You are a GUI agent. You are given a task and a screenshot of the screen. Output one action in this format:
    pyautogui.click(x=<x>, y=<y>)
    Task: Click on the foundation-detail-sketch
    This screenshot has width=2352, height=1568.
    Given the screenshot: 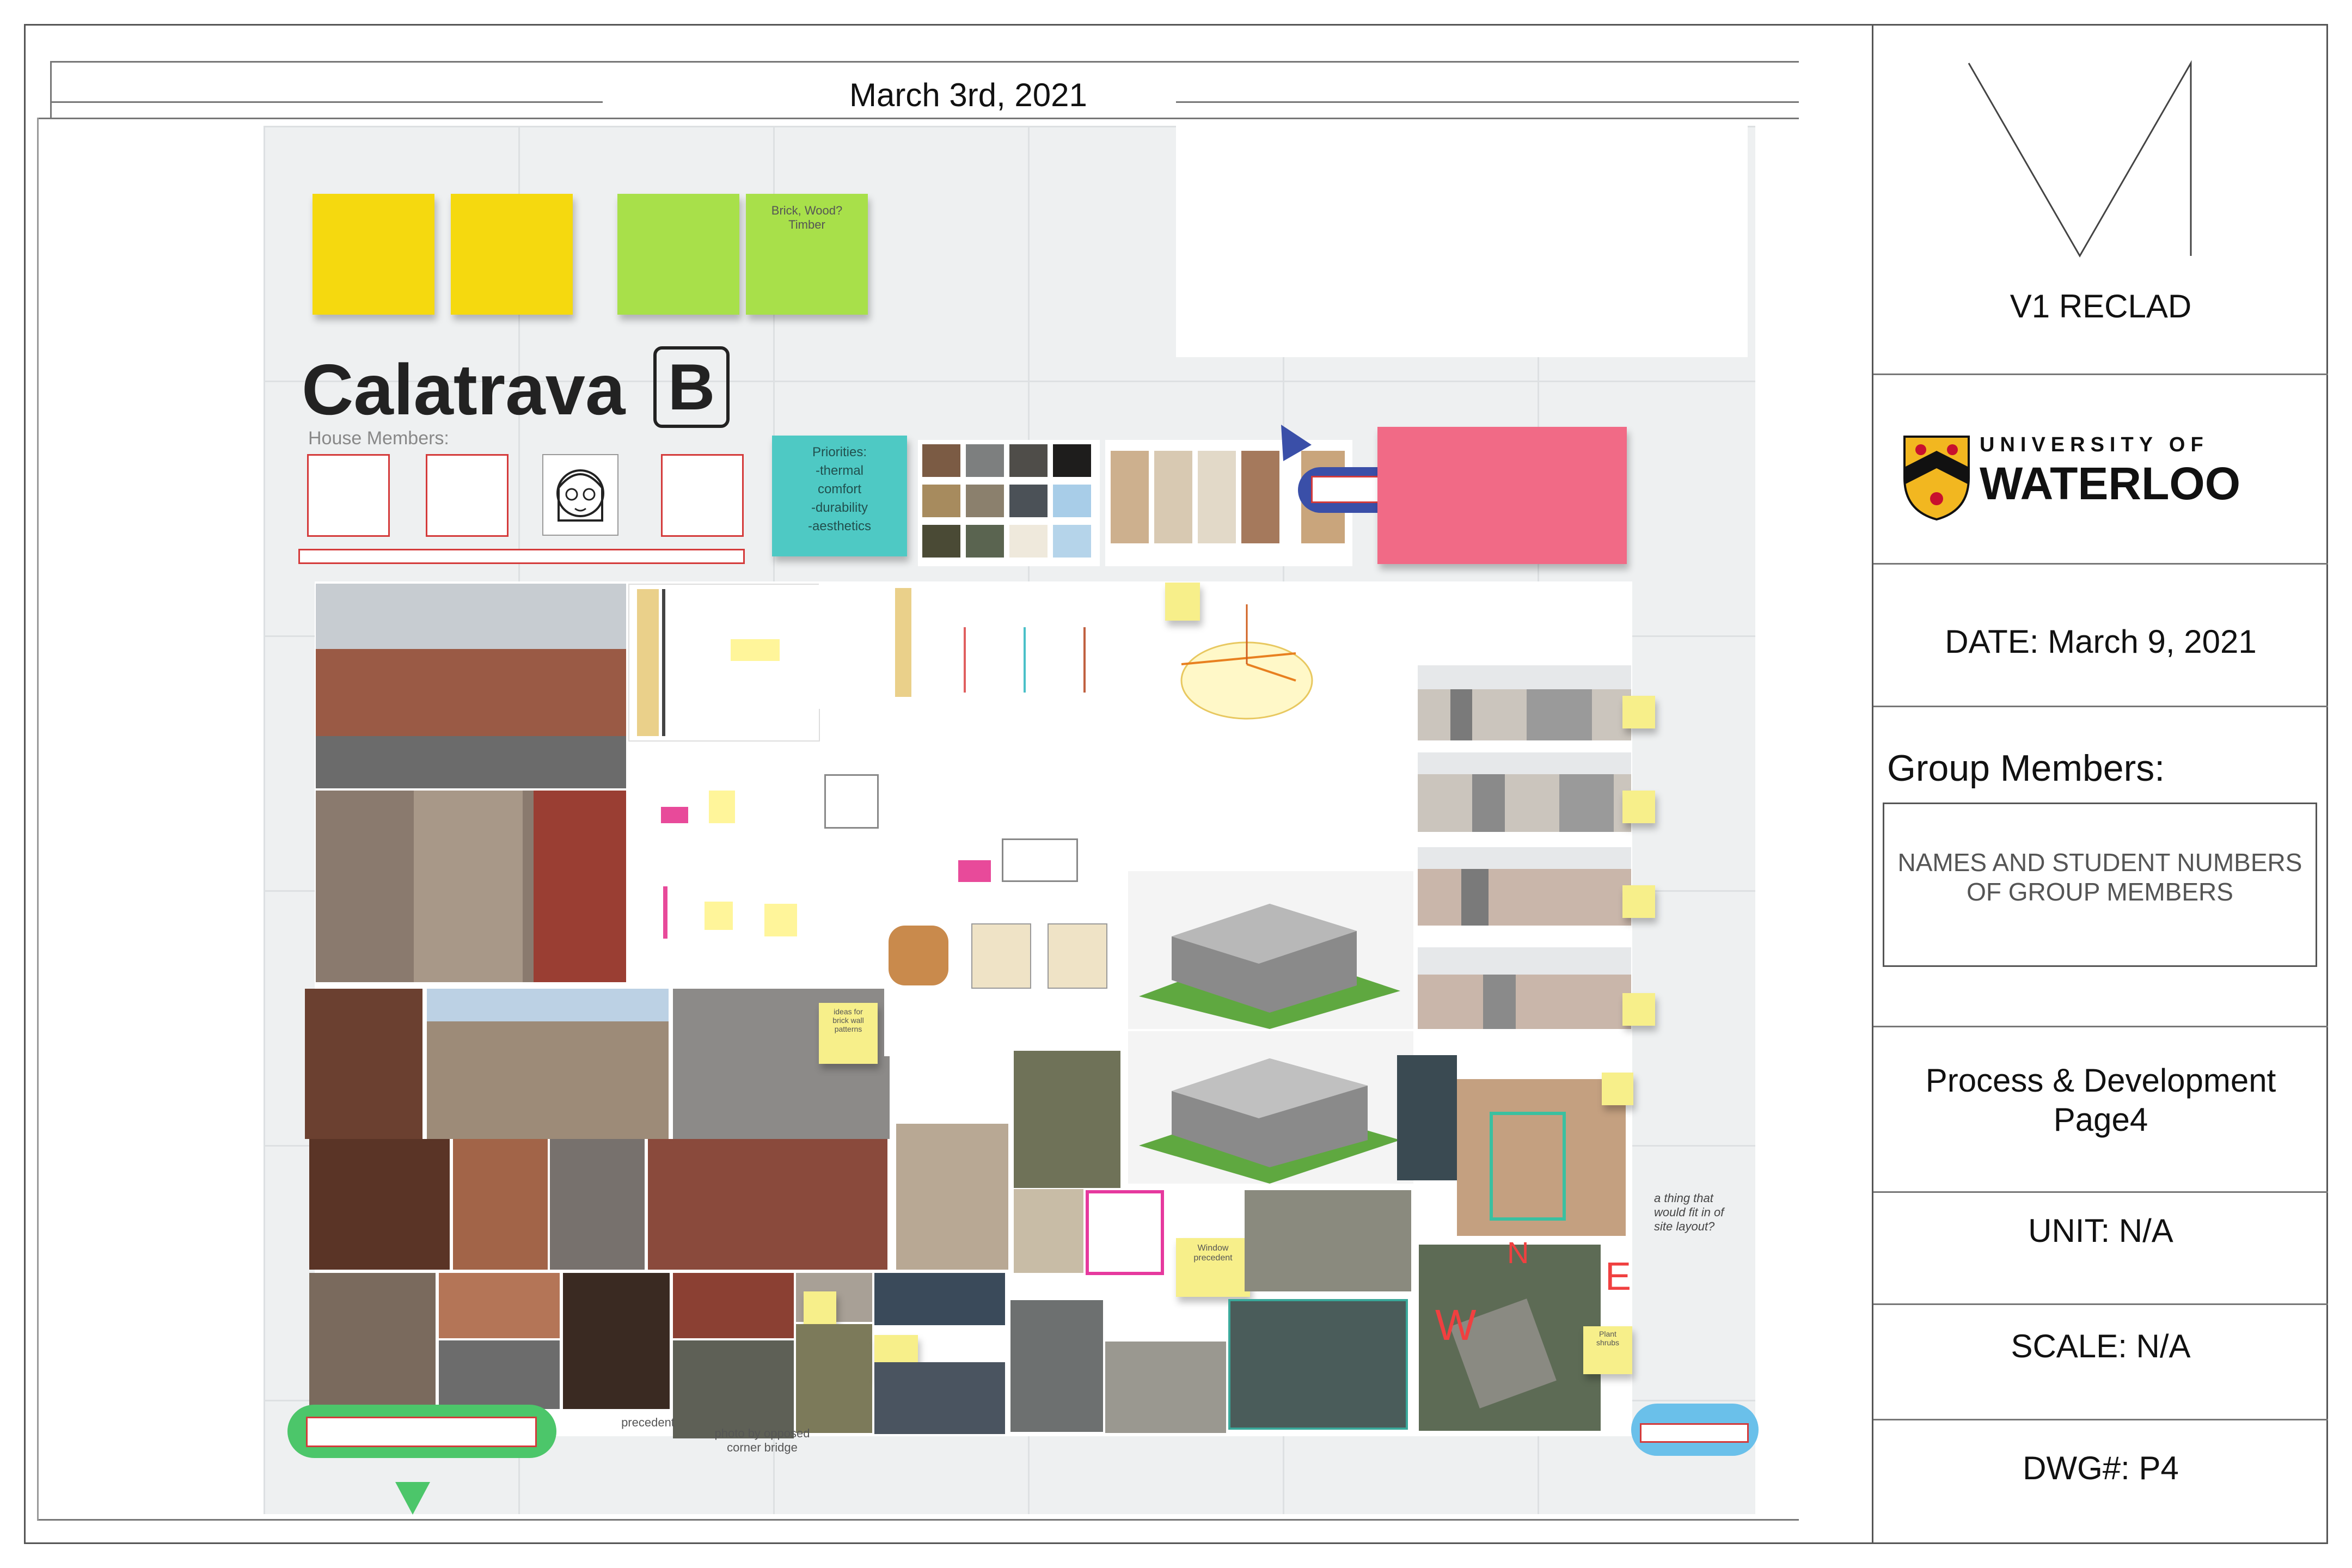 What is the action you would take?
    pyautogui.click(x=766, y=823)
    